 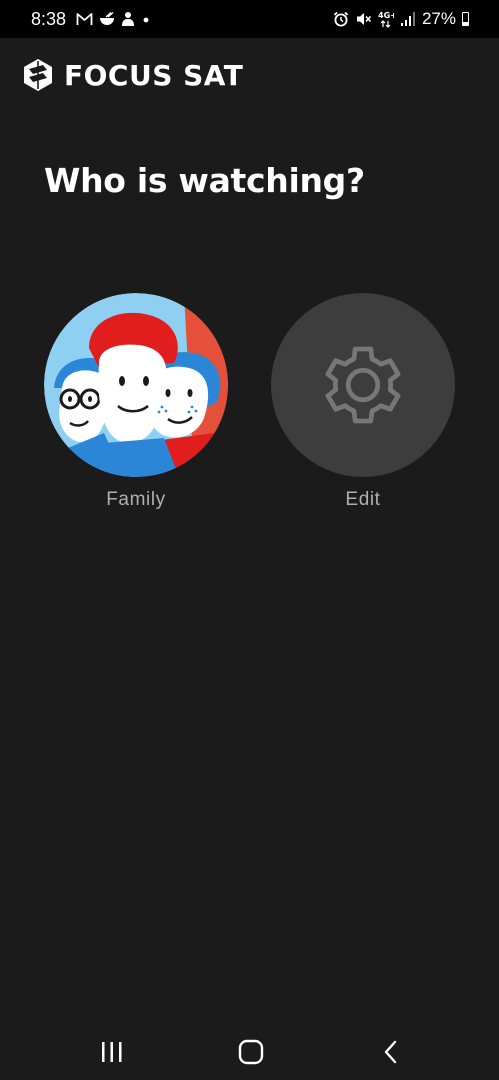 I want to click on dot-icon, so click(x=146, y=20).